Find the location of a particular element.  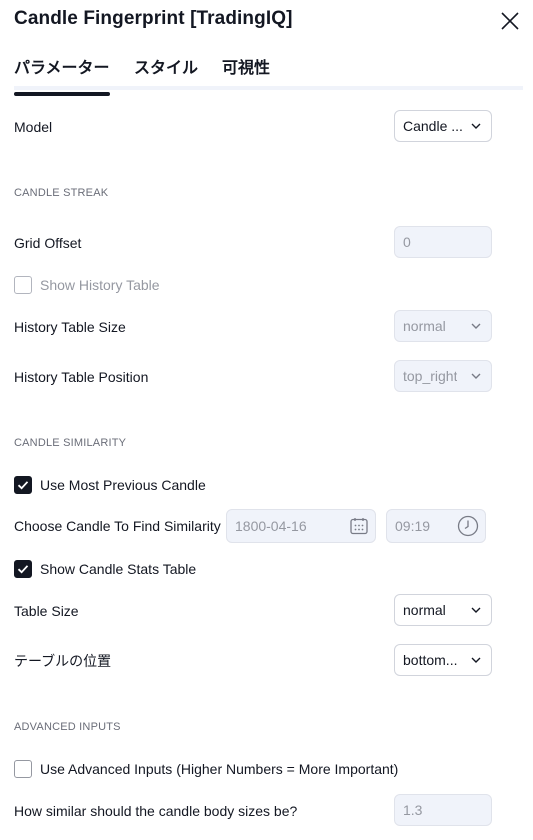

dialog-header: Candle Fingerprint [TradingIQ] is located at coordinates (268, 21).